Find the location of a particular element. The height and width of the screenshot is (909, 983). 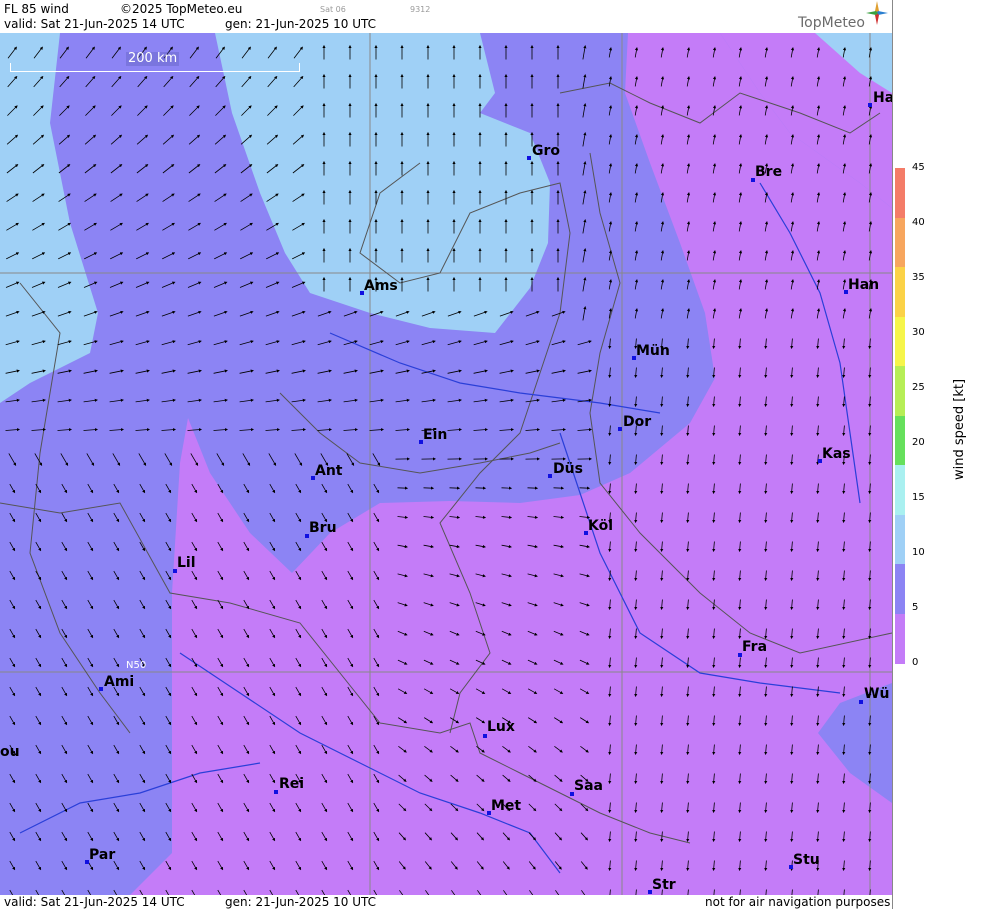

city-label: Kas is located at coordinates (836, 454).